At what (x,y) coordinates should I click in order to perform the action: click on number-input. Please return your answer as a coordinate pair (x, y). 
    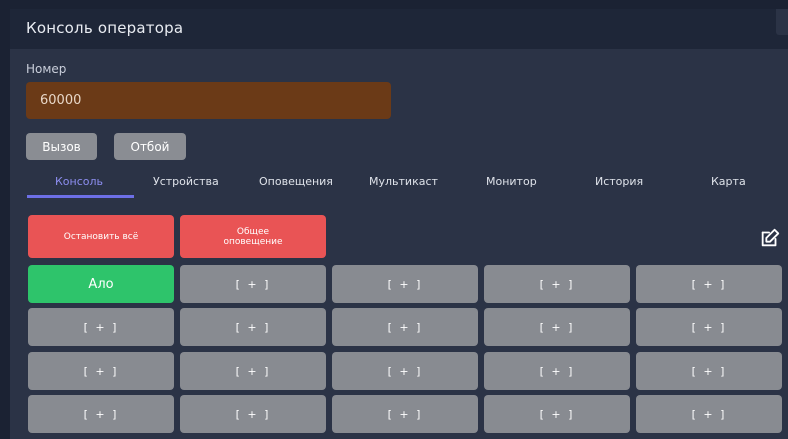
    Looking at the image, I should click on (208, 100).